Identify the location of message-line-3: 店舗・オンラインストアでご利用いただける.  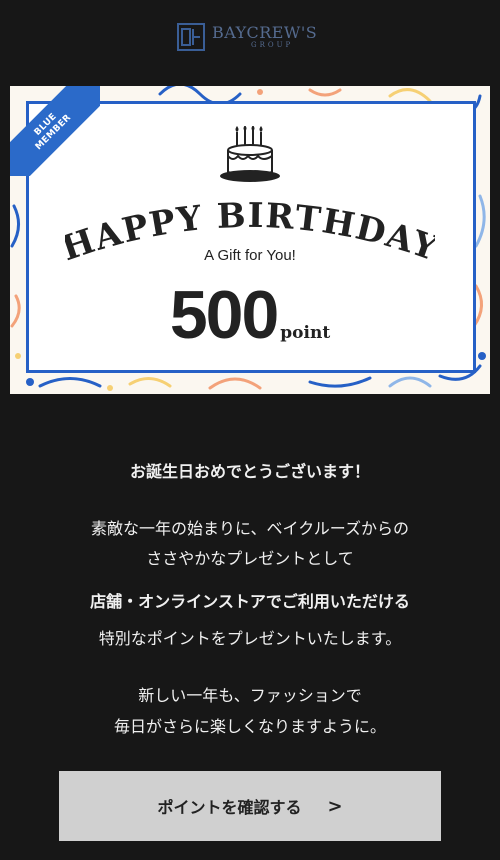
(250, 601).